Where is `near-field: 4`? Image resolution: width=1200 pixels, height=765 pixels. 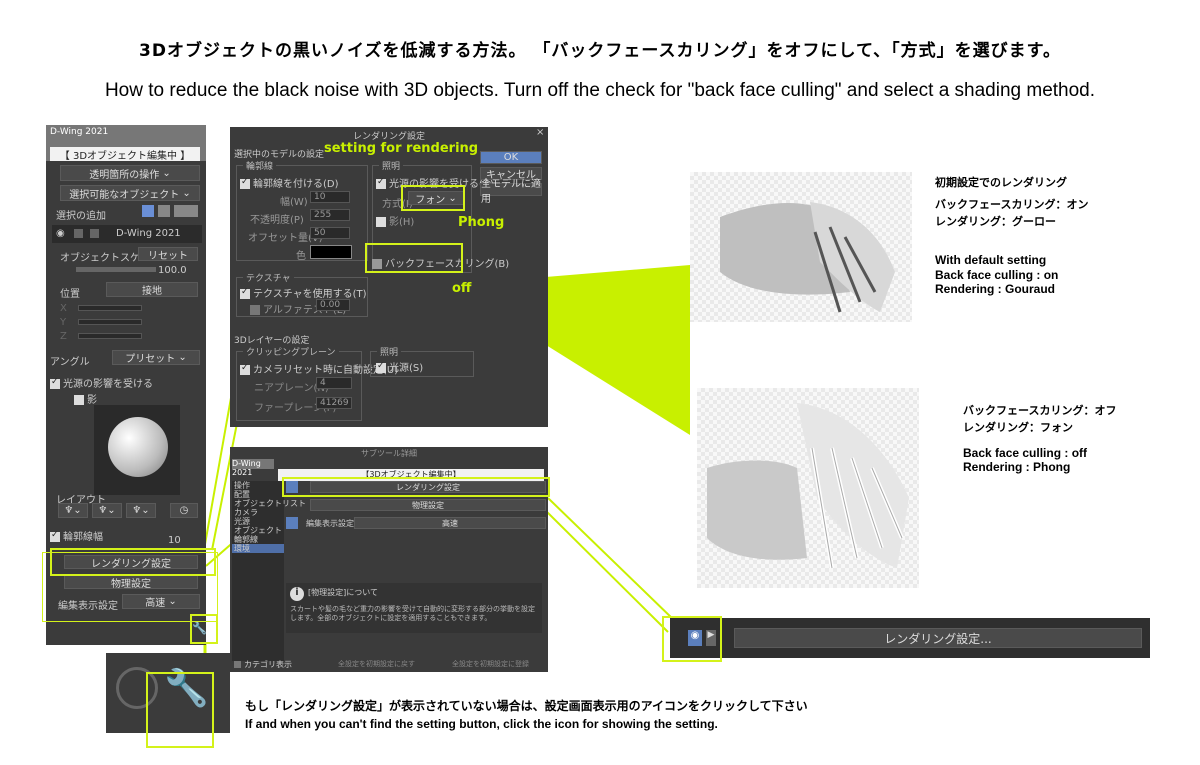 near-field: 4 is located at coordinates (334, 383).